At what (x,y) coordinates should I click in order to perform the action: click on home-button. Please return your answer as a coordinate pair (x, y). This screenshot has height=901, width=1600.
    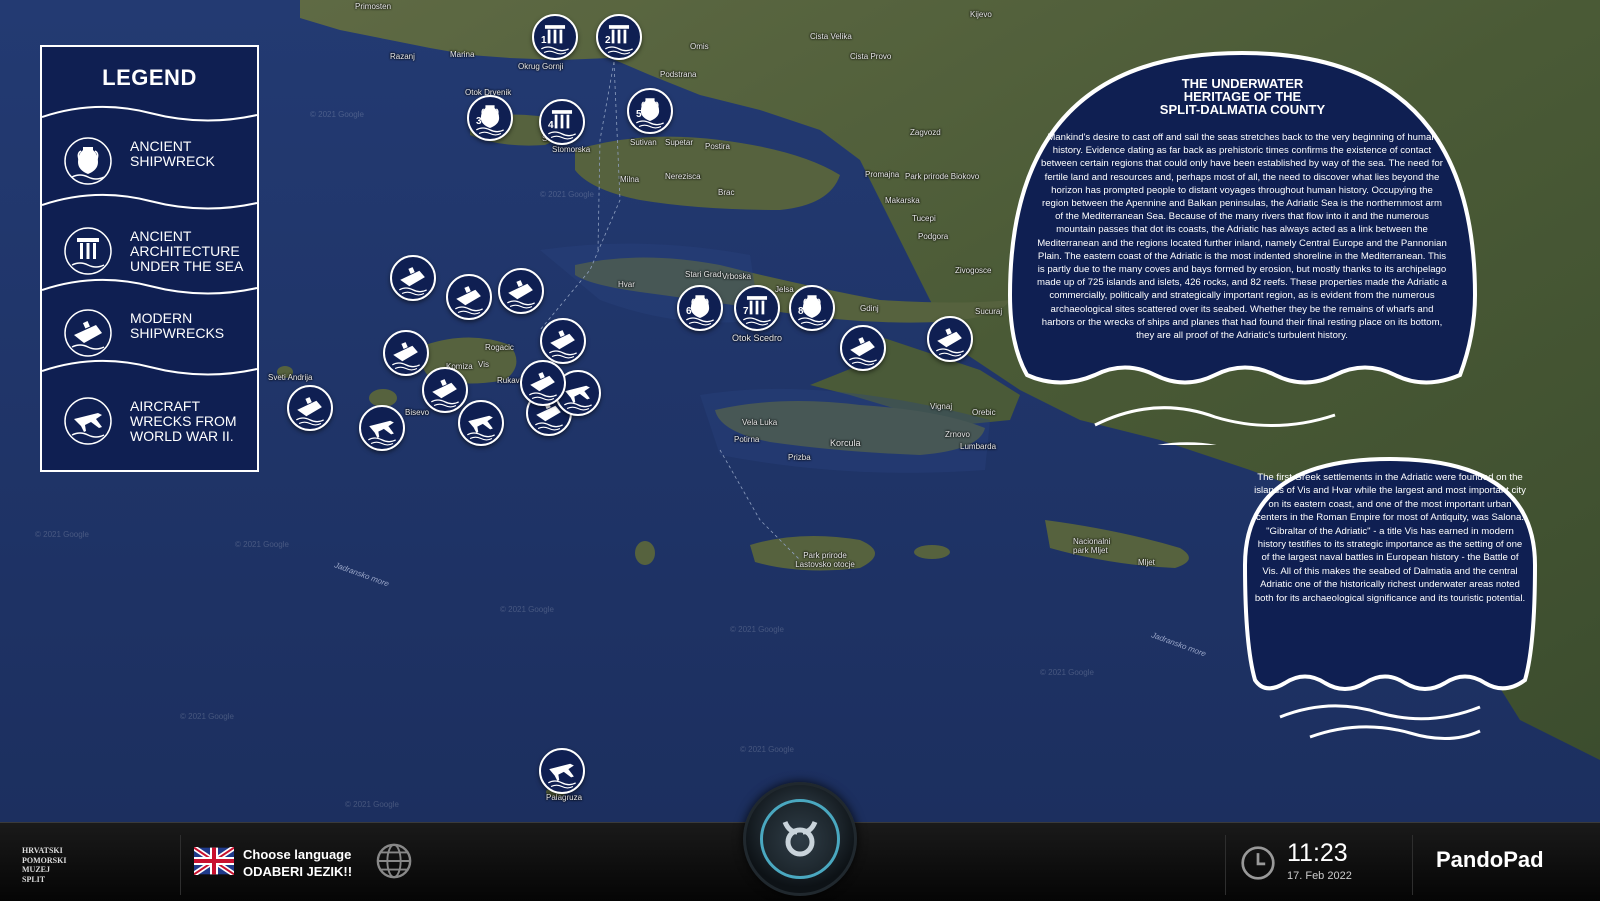
    Looking at the image, I should click on (800, 839).